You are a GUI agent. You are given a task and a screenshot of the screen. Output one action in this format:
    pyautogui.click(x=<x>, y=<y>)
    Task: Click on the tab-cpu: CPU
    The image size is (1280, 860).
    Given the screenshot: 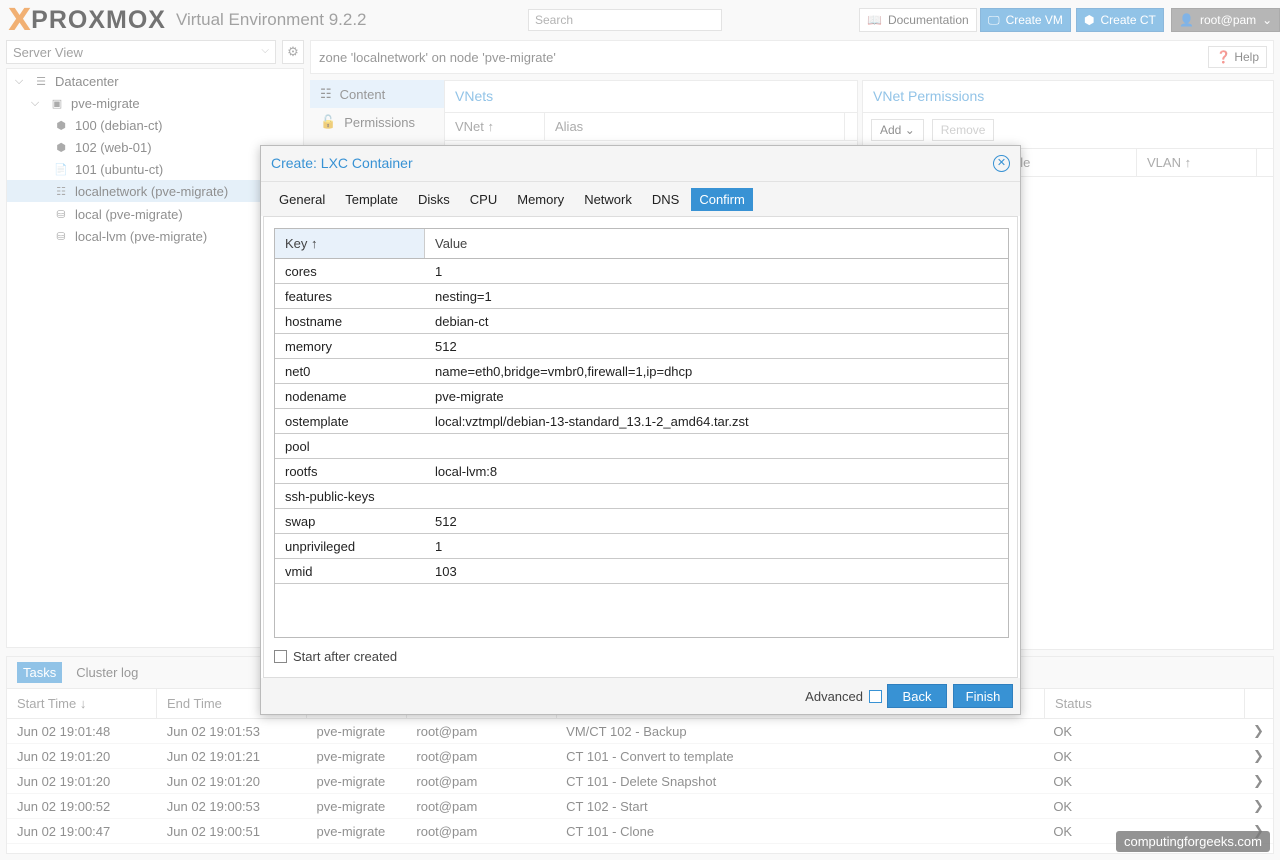 What is the action you would take?
    pyautogui.click(x=483, y=199)
    